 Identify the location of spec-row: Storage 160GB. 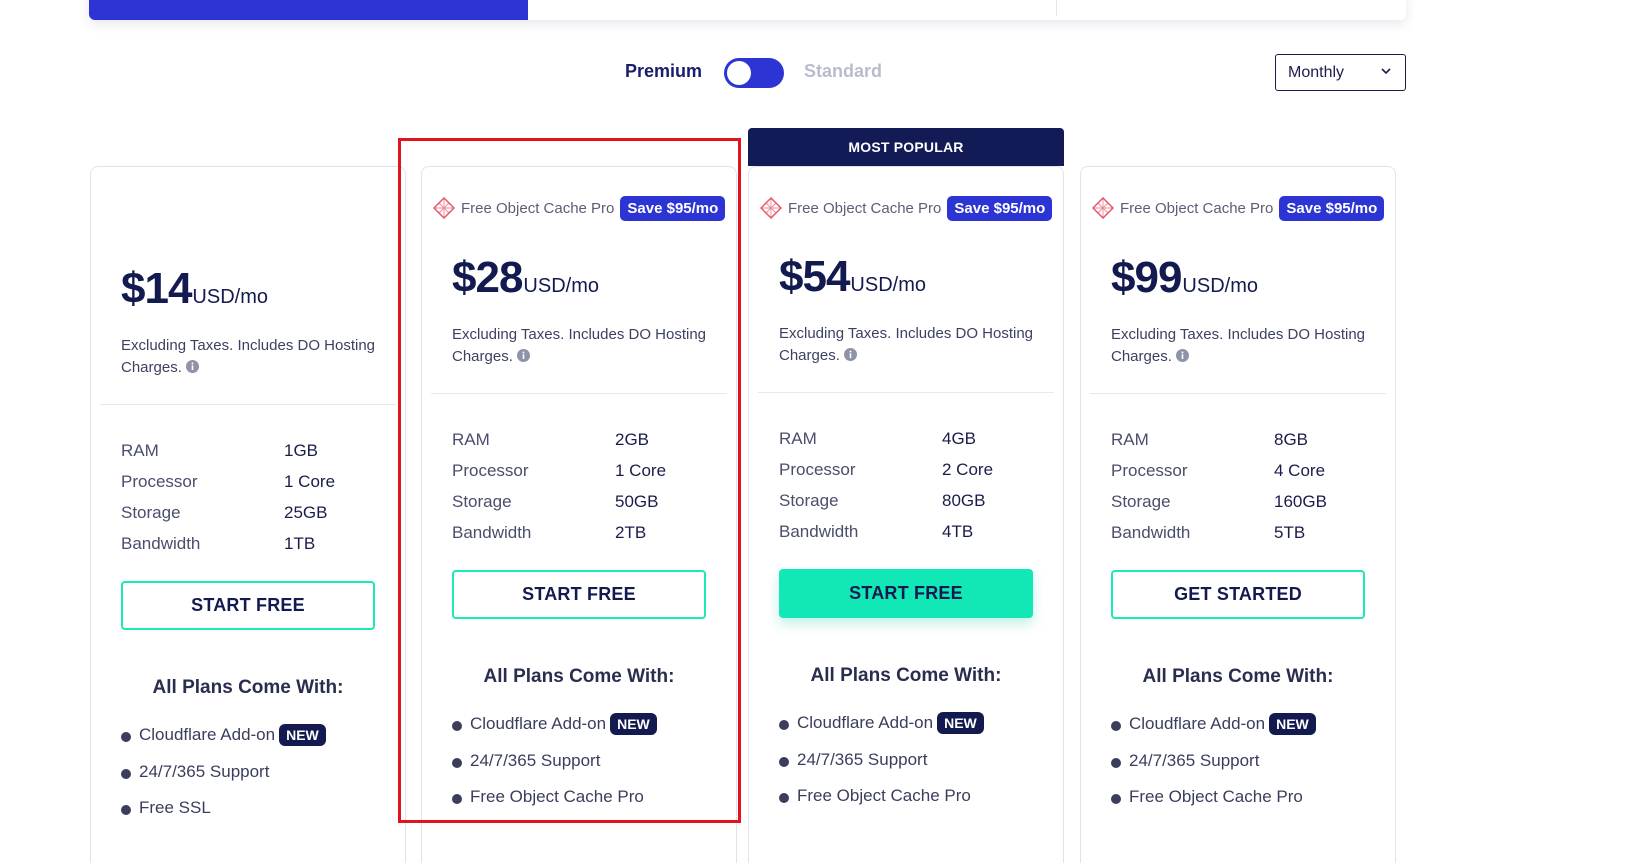
(1241, 507).